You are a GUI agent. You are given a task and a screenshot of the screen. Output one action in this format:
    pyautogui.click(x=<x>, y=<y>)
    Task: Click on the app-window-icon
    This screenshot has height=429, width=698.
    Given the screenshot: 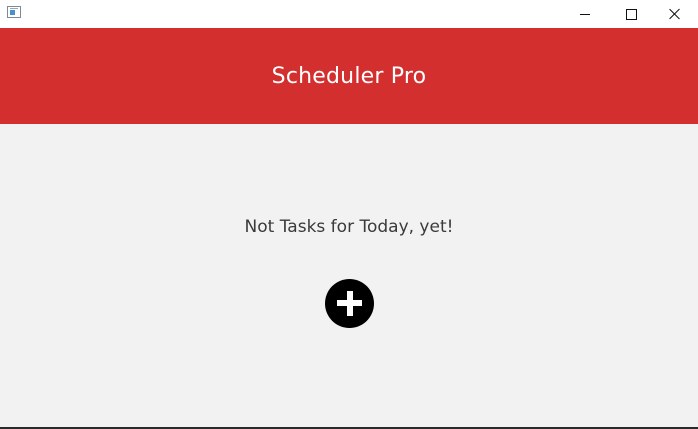 What is the action you would take?
    pyautogui.click(x=14, y=12)
    